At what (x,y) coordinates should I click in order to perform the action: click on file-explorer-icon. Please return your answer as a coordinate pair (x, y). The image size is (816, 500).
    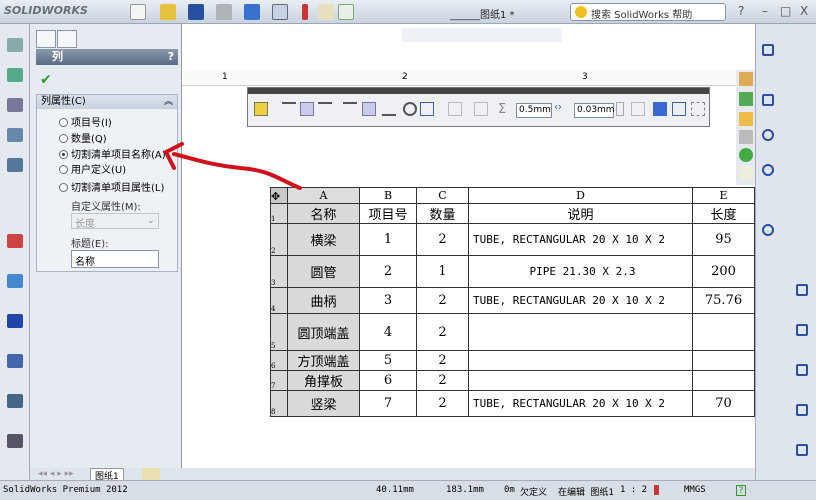
    Looking at the image, I should click on (746, 119).